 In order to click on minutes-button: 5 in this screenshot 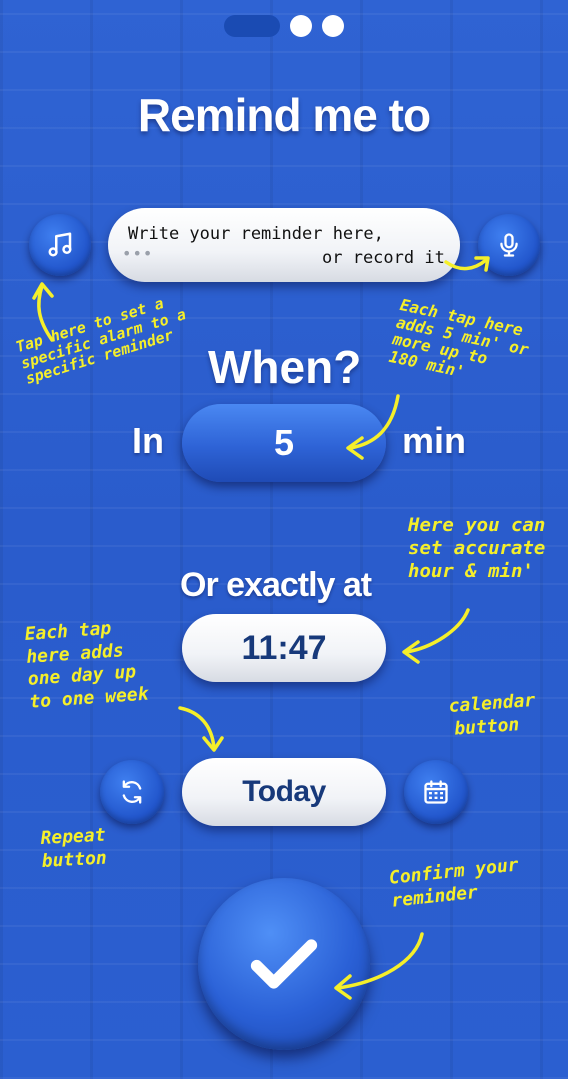, I will do `click(284, 443)`.